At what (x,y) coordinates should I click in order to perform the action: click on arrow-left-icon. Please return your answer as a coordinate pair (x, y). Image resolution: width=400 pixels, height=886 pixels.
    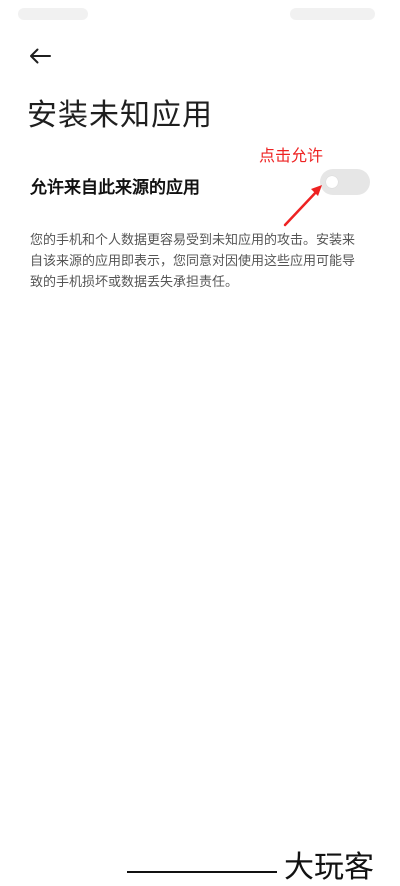
    Looking at the image, I should click on (40, 56).